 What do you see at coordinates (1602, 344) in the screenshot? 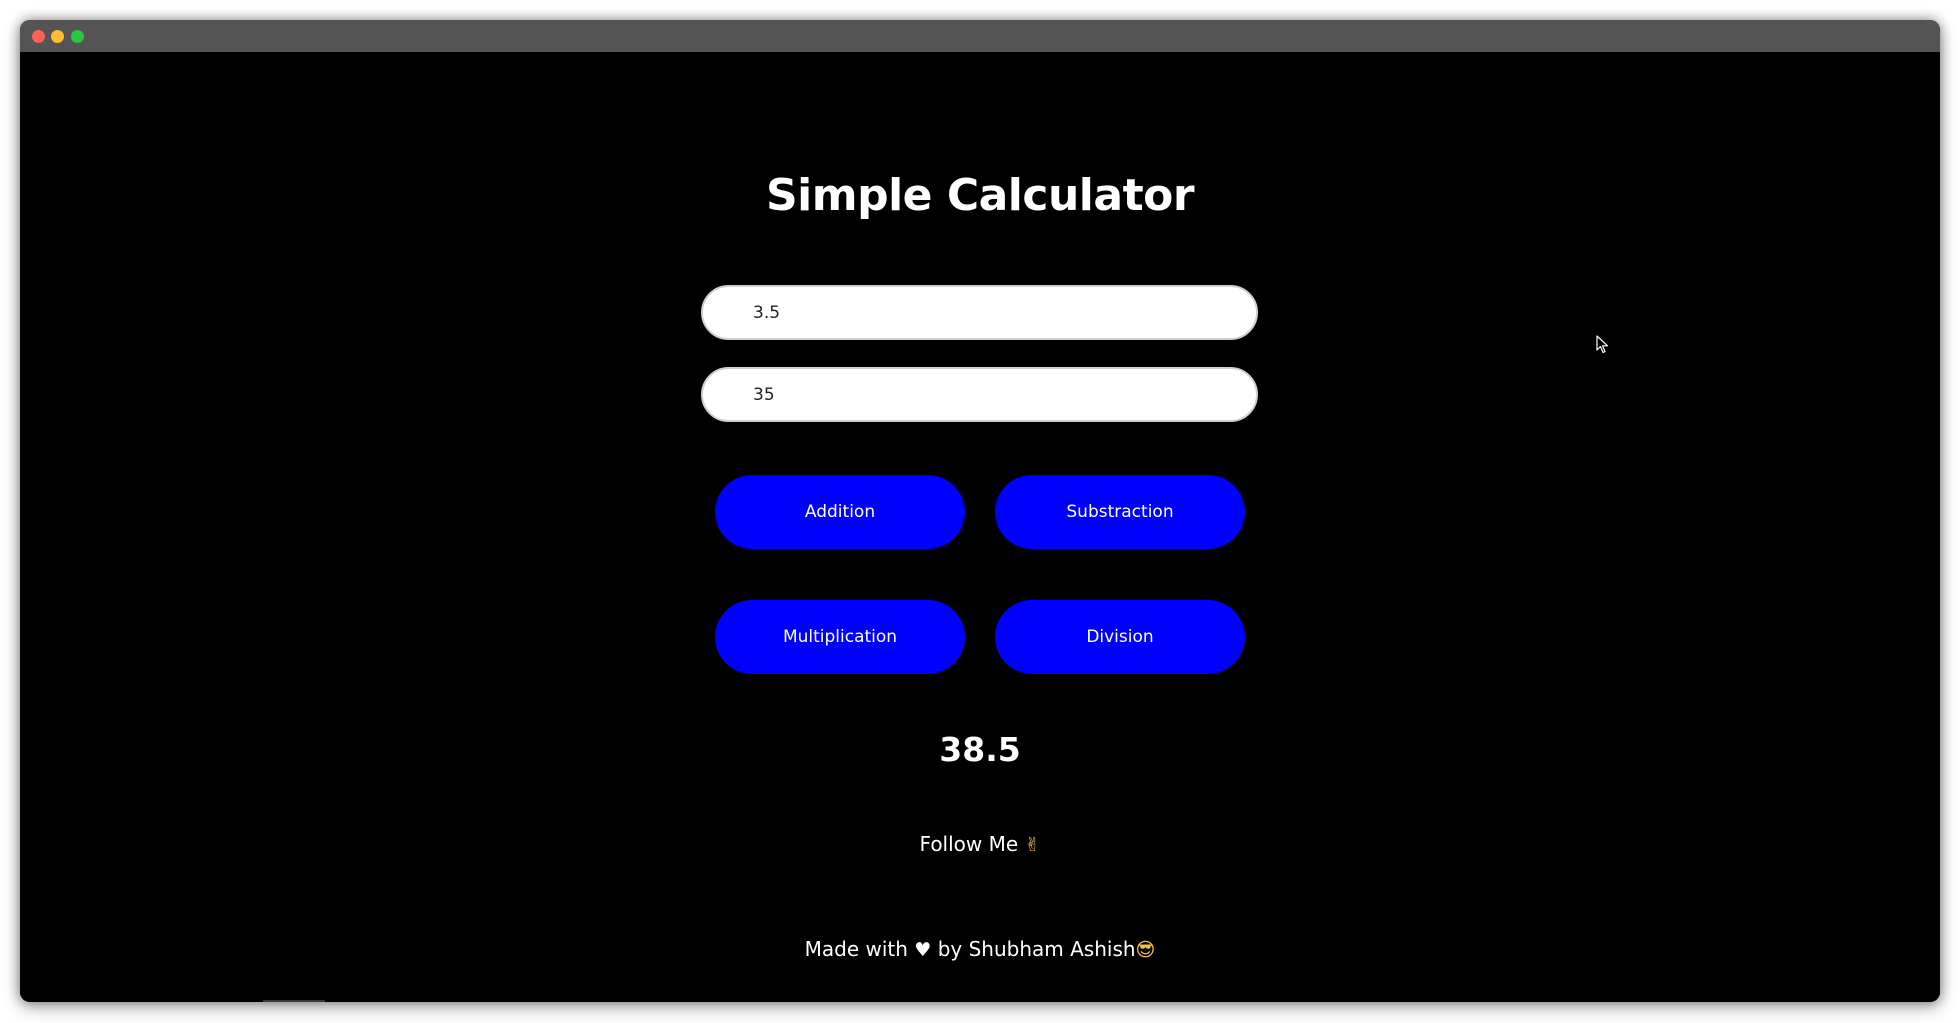
I see `mouse-pointer-icon` at bounding box center [1602, 344].